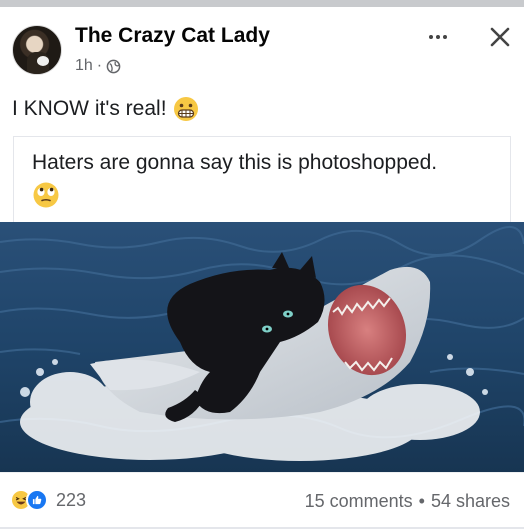 Image resolution: width=524 pixels, height=529 pixels. I want to click on globe-icon, so click(113, 66).